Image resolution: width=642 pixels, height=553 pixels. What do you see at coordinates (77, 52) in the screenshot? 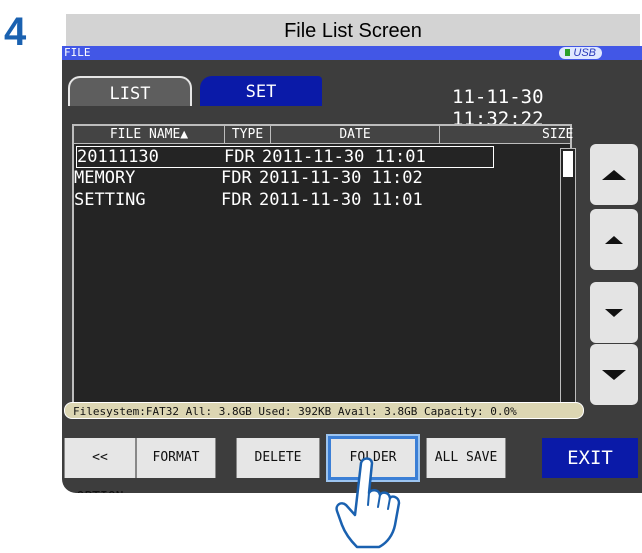
I see `screen-label: FILE` at bounding box center [77, 52].